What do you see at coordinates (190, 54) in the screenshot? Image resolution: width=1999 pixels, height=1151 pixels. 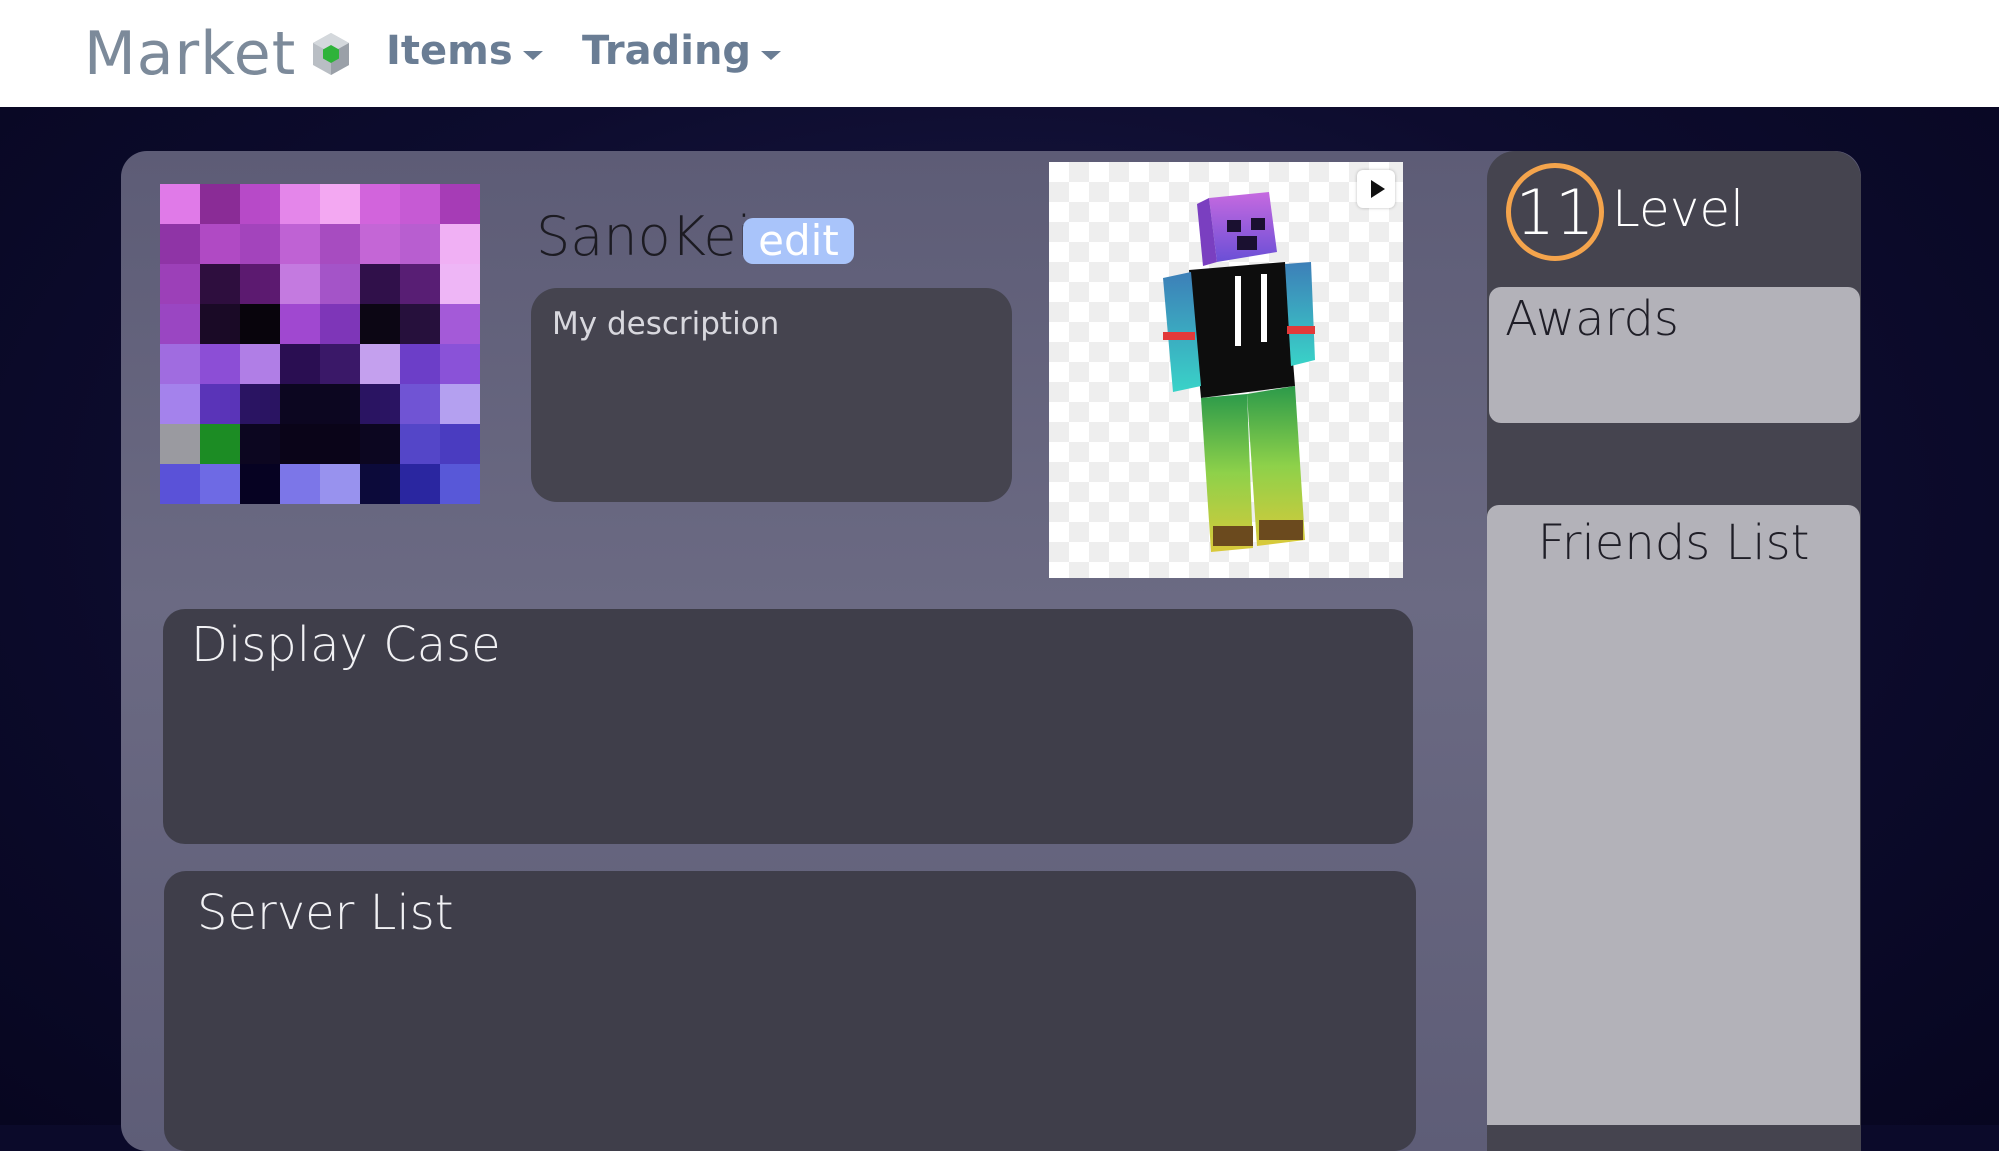 I see `brand-name: Market` at bounding box center [190, 54].